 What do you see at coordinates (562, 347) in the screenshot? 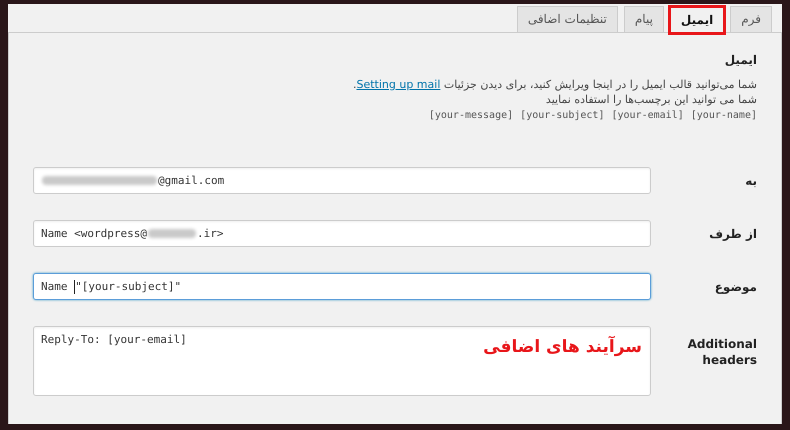
I see `annotation-text: سرآیند های اضافی` at bounding box center [562, 347].